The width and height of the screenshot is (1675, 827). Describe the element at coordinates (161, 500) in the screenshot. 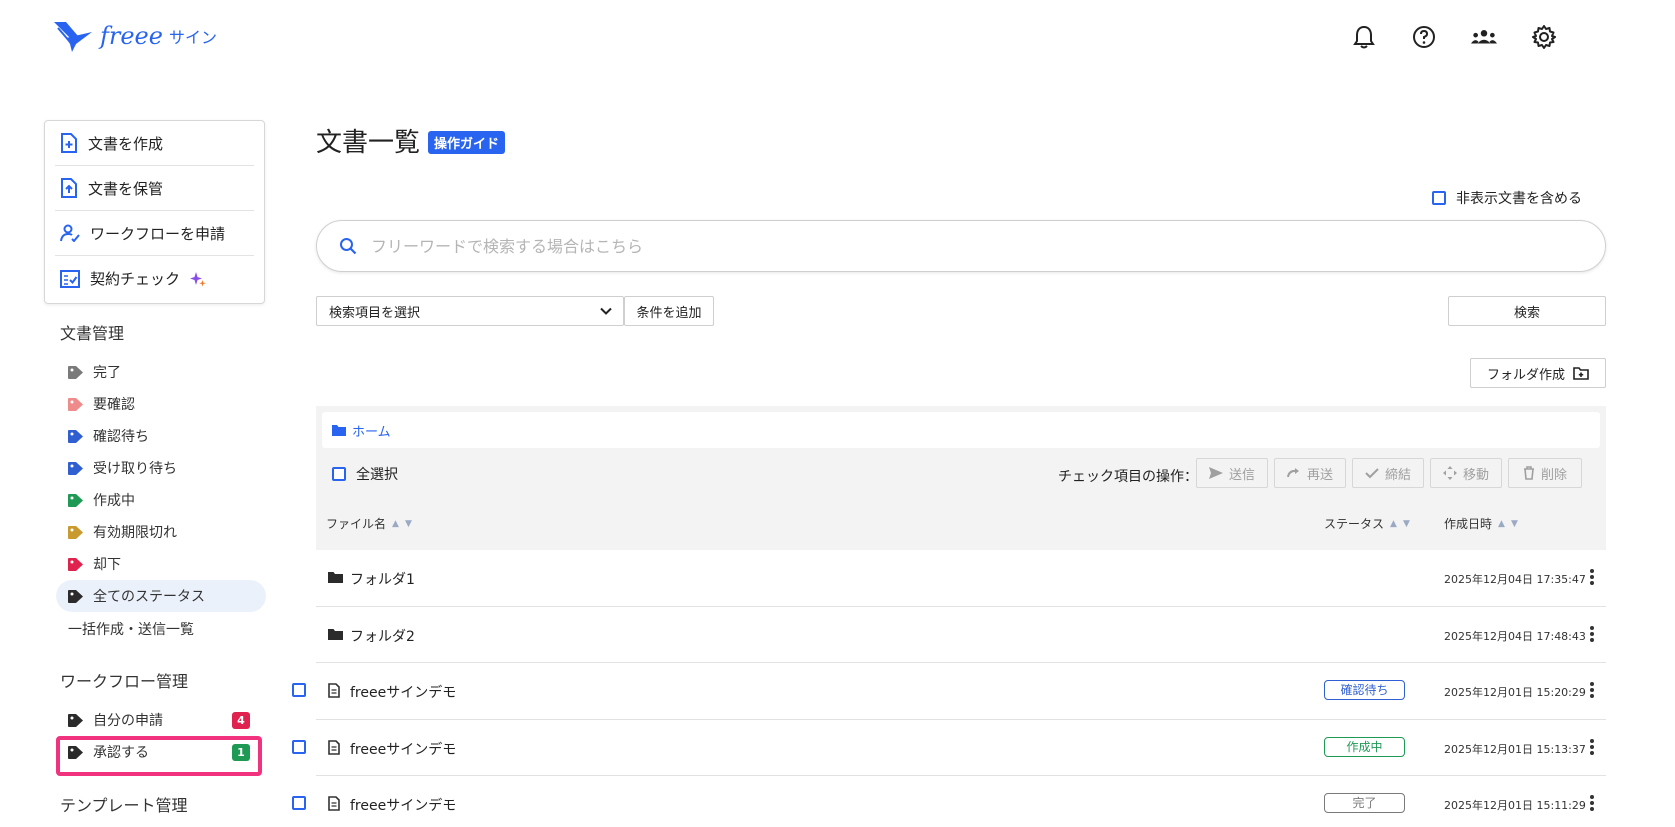

I see `sidebar-status-item: 作成中` at that location.